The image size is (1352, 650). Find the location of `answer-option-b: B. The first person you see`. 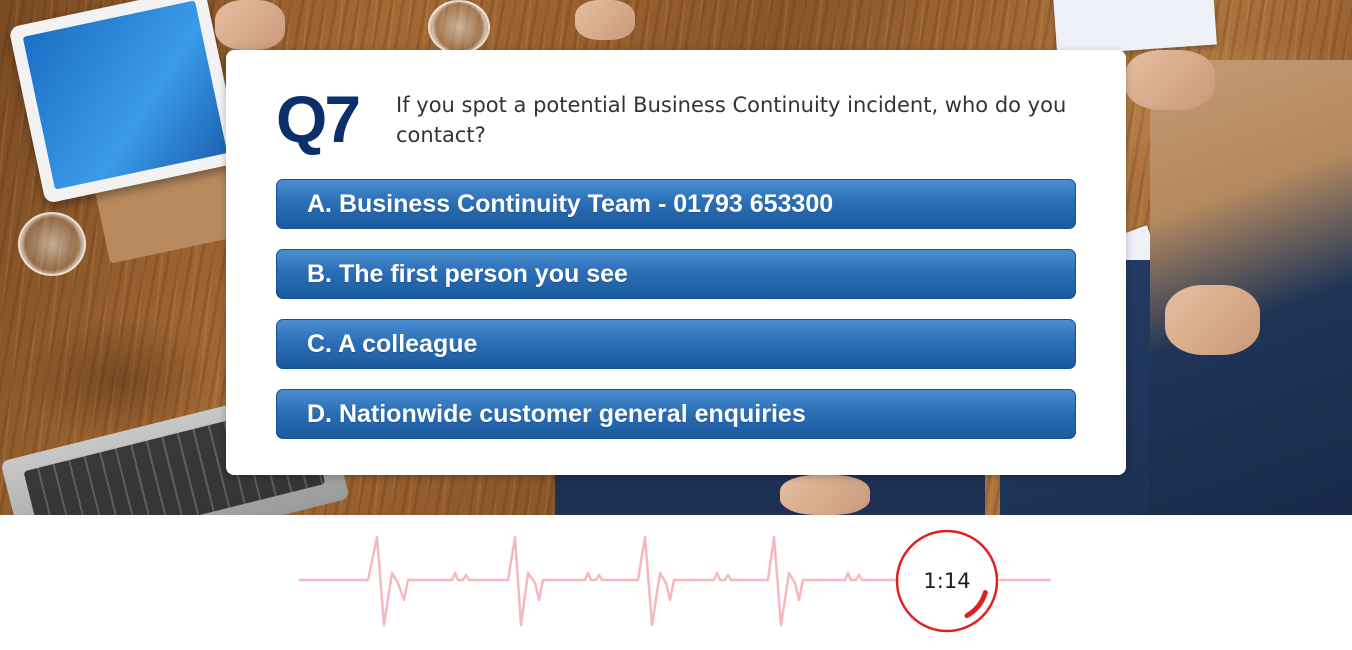

answer-option-b: B. The first person you see is located at coordinates (676, 274).